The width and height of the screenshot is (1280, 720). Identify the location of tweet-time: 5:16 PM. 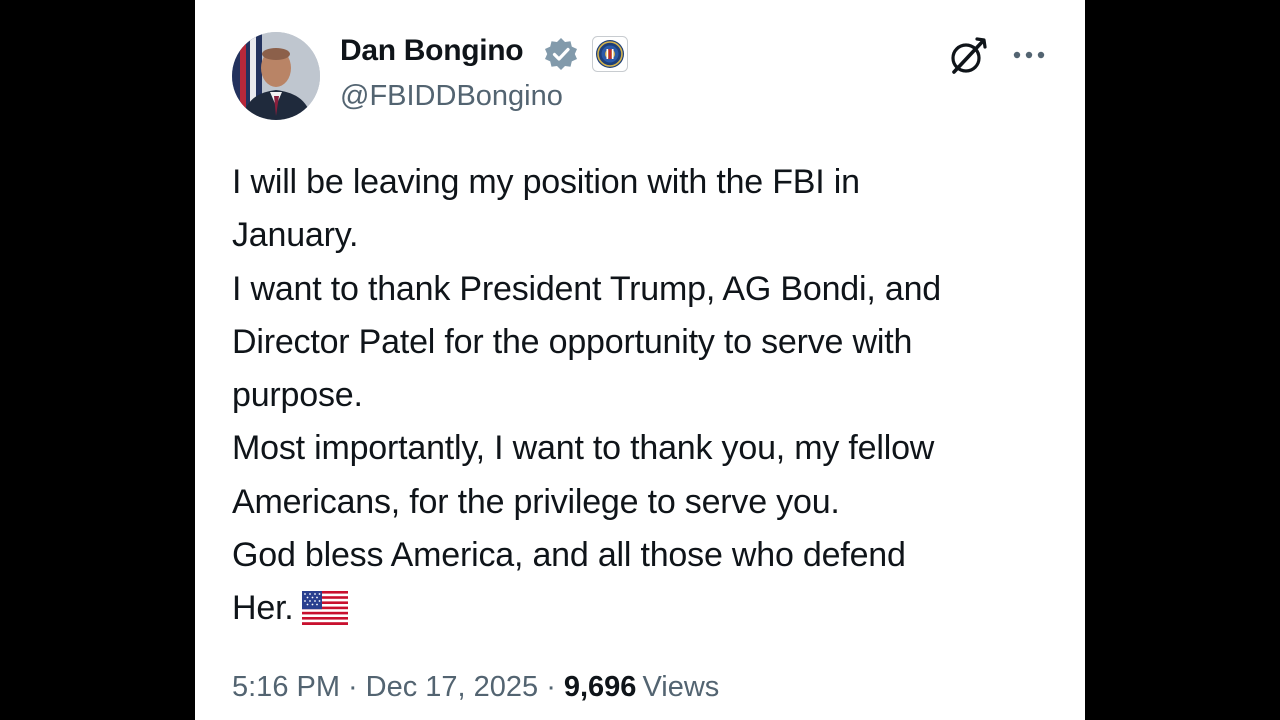
(286, 687).